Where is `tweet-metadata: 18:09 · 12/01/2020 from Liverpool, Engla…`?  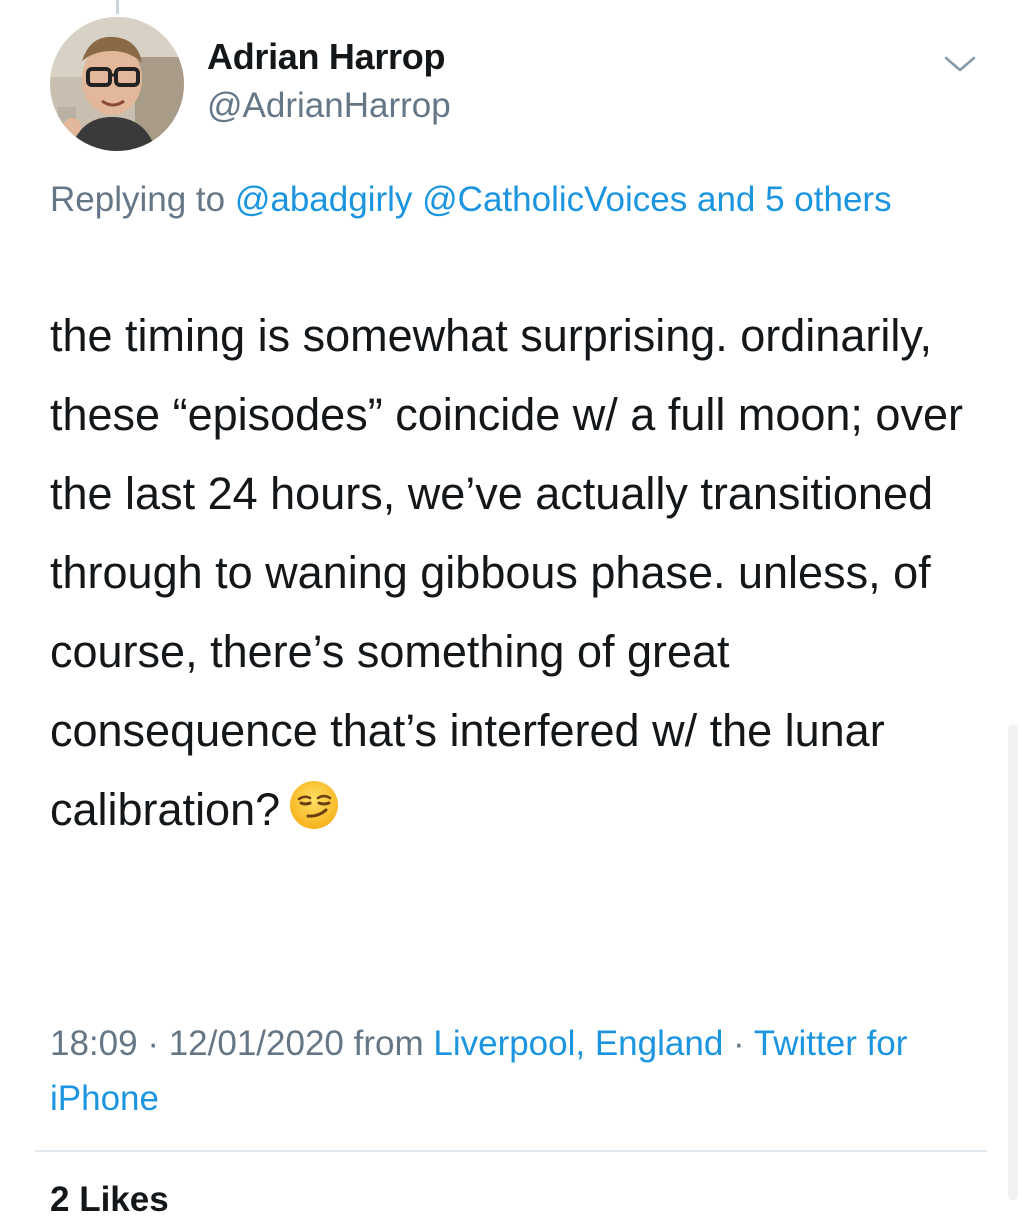 tweet-metadata: 18:09 · 12/01/2020 from Liverpool, Engla… is located at coordinates (520, 1071).